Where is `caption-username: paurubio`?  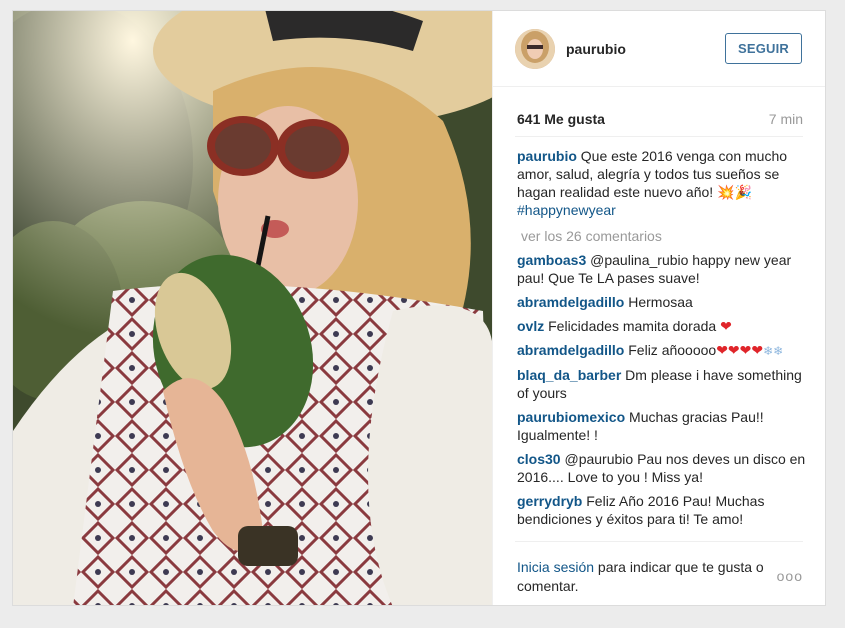
caption-username: paurubio is located at coordinates (547, 156).